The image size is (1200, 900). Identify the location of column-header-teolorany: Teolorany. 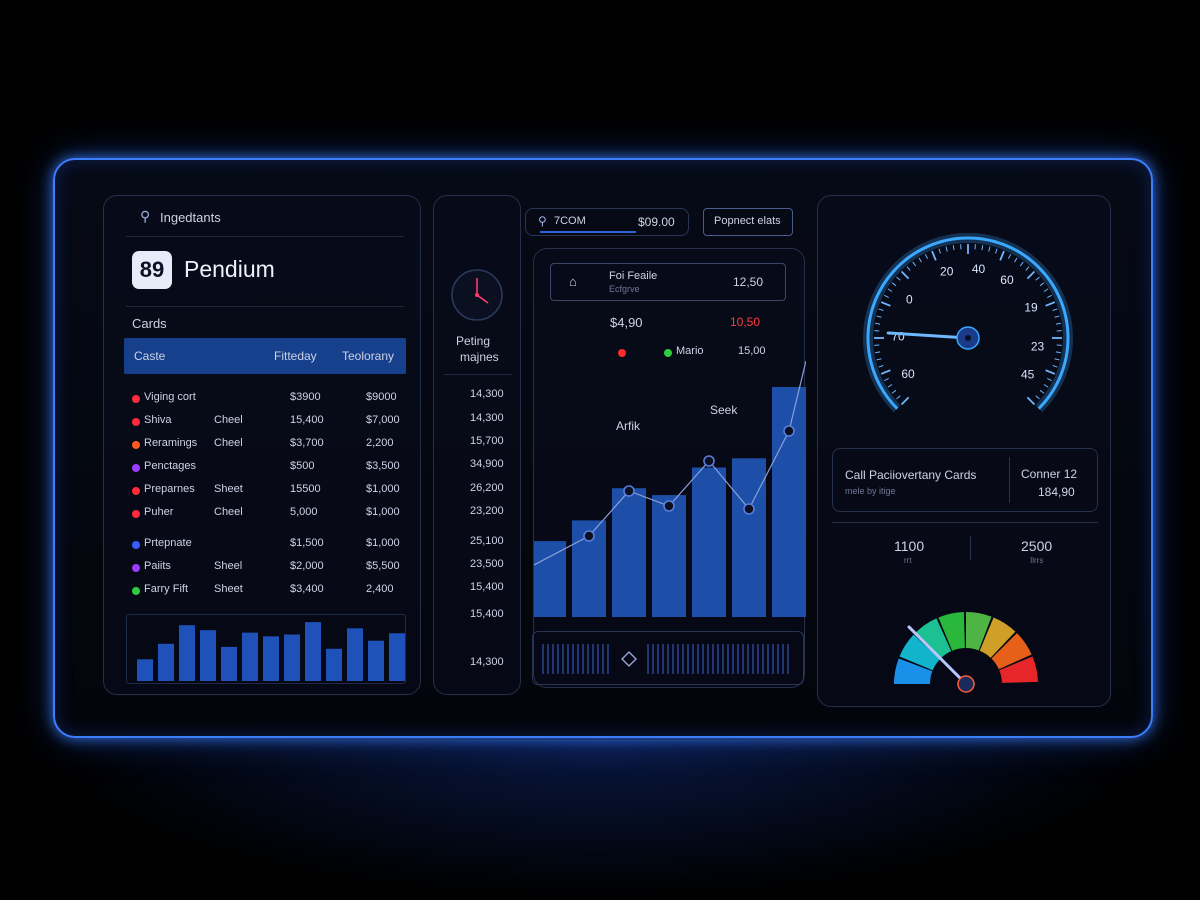
(368, 356).